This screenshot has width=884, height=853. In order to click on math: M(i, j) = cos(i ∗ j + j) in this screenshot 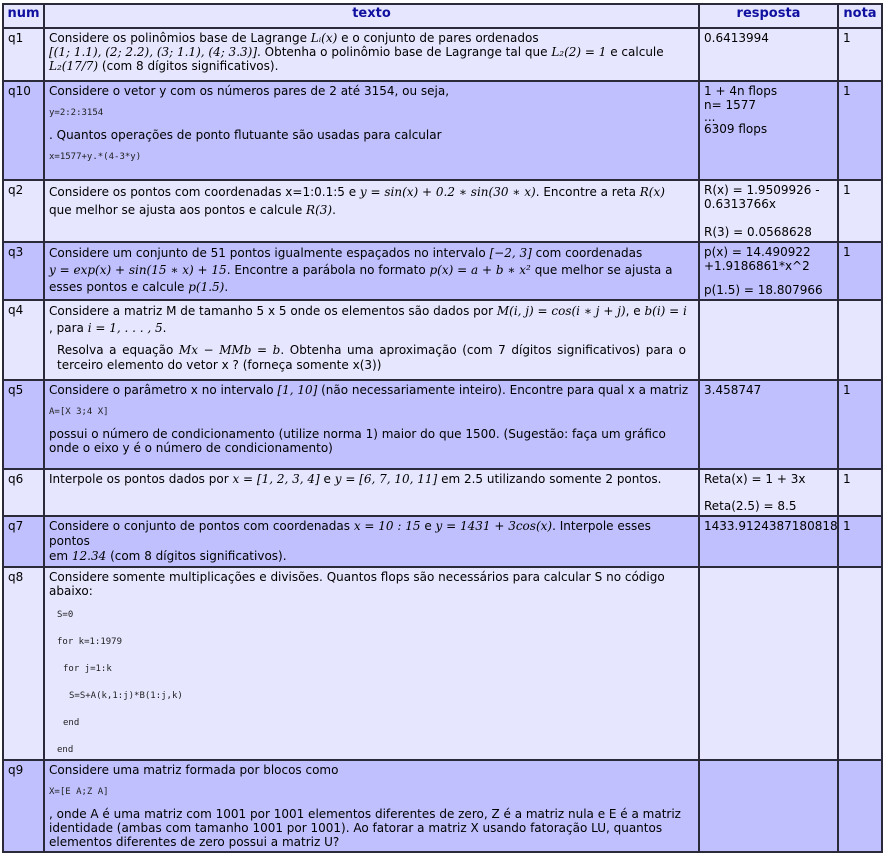, I will do `click(561, 311)`.